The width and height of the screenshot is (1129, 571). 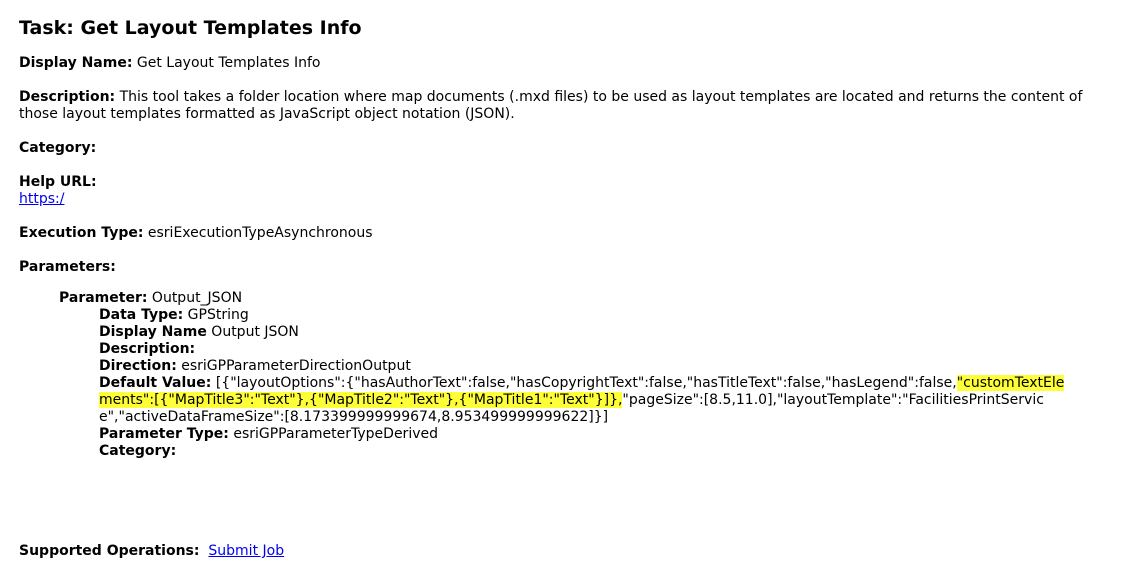 What do you see at coordinates (296, 366) in the screenshot?
I see `direction-value: esriGPParameterDirectionOutput` at bounding box center [296, 366].